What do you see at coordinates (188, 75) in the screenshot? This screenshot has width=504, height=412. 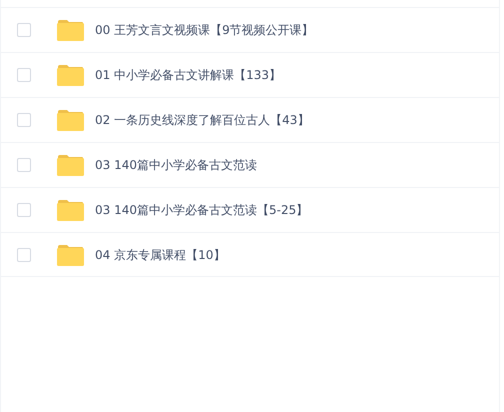 I see `folder-name: 01 中小学必备古文讲解课【133】` at bounding box center [188, 75].